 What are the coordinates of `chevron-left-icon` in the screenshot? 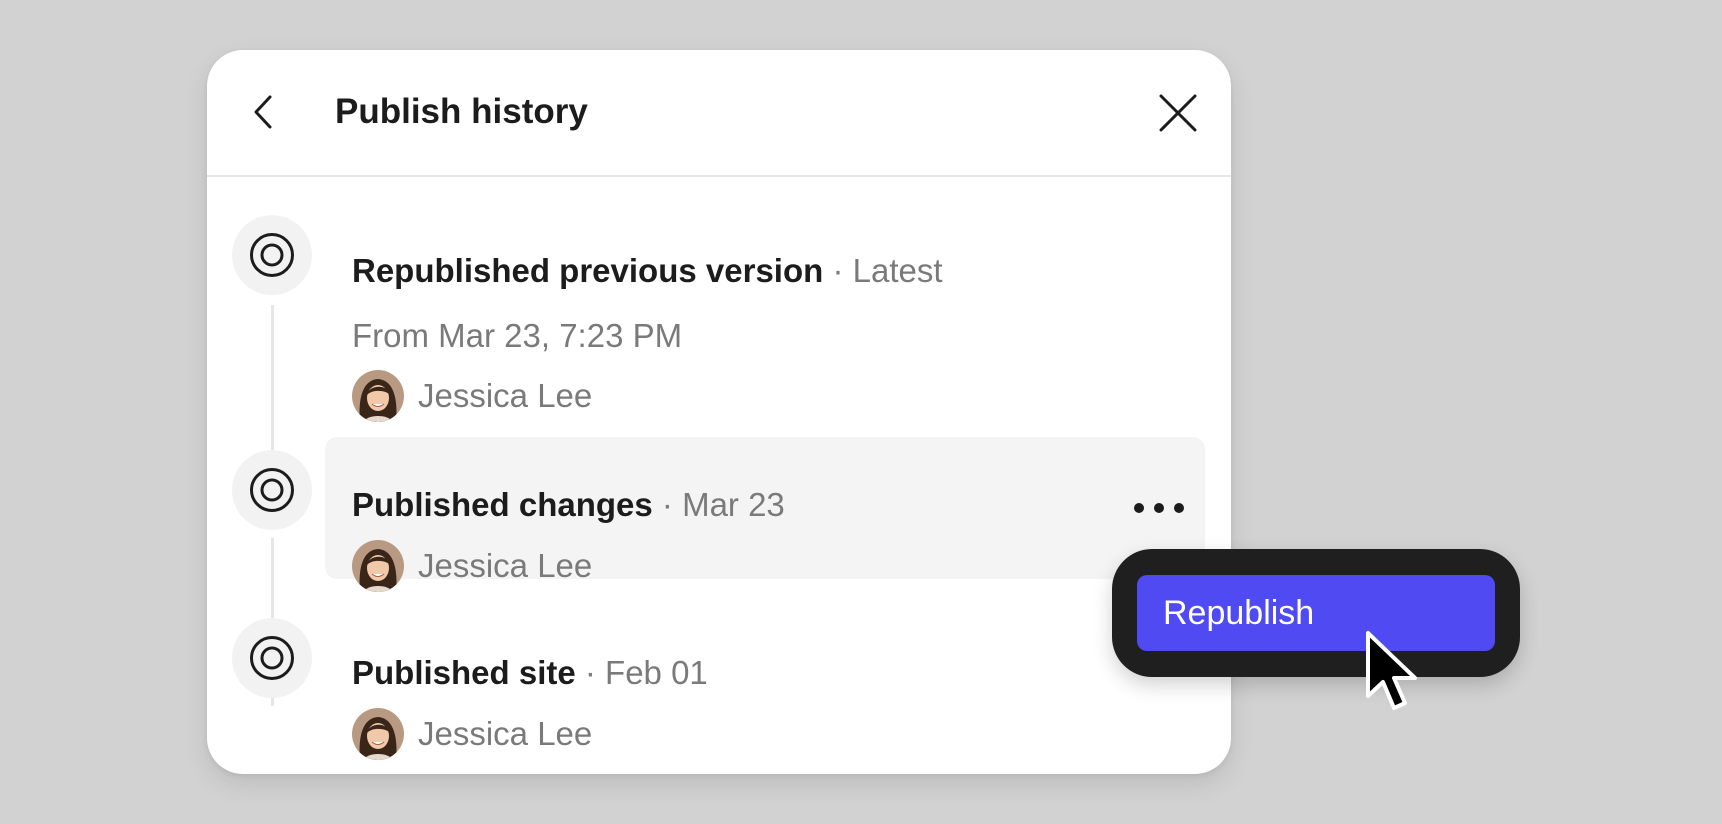 It's located at (263, 112).